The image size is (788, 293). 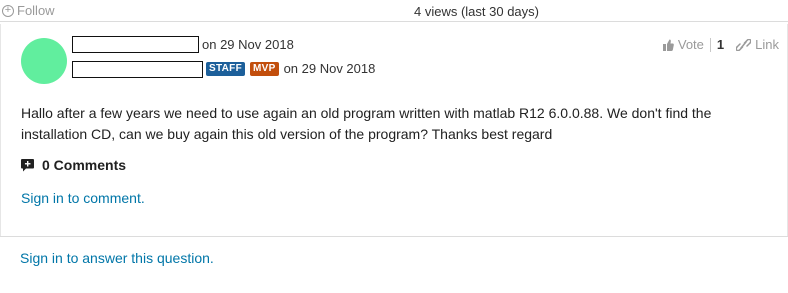 What do you see at coordinates (476, 11) in the screenshot?
I see `view-count: 4 views (last 30 days)` at bounding box center [476, 11].